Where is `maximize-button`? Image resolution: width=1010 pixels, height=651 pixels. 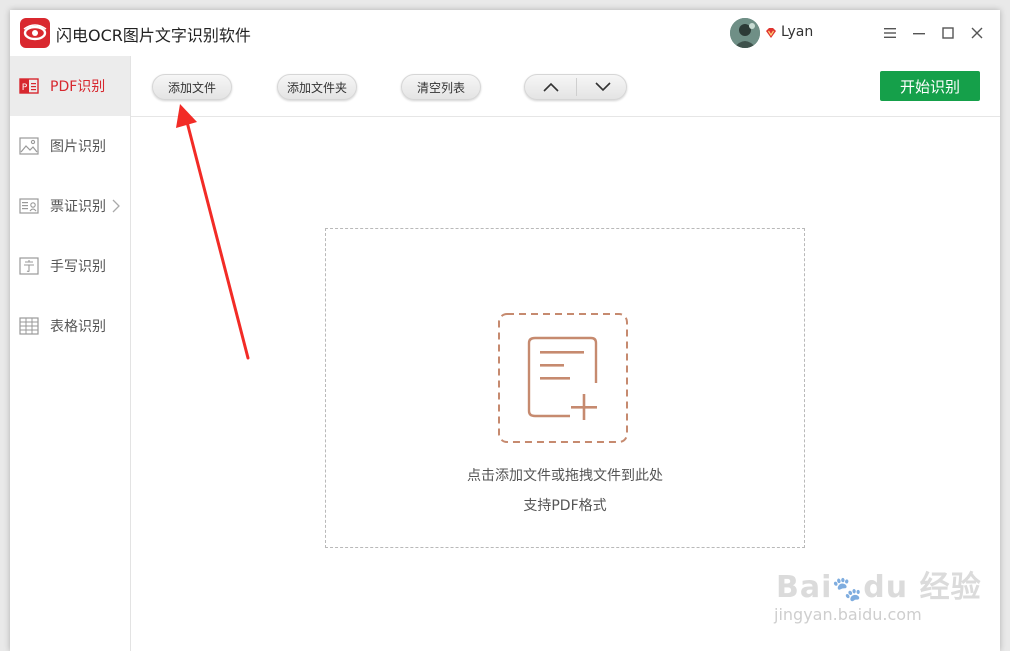
maximize-button is located at coordinates (948, 33).